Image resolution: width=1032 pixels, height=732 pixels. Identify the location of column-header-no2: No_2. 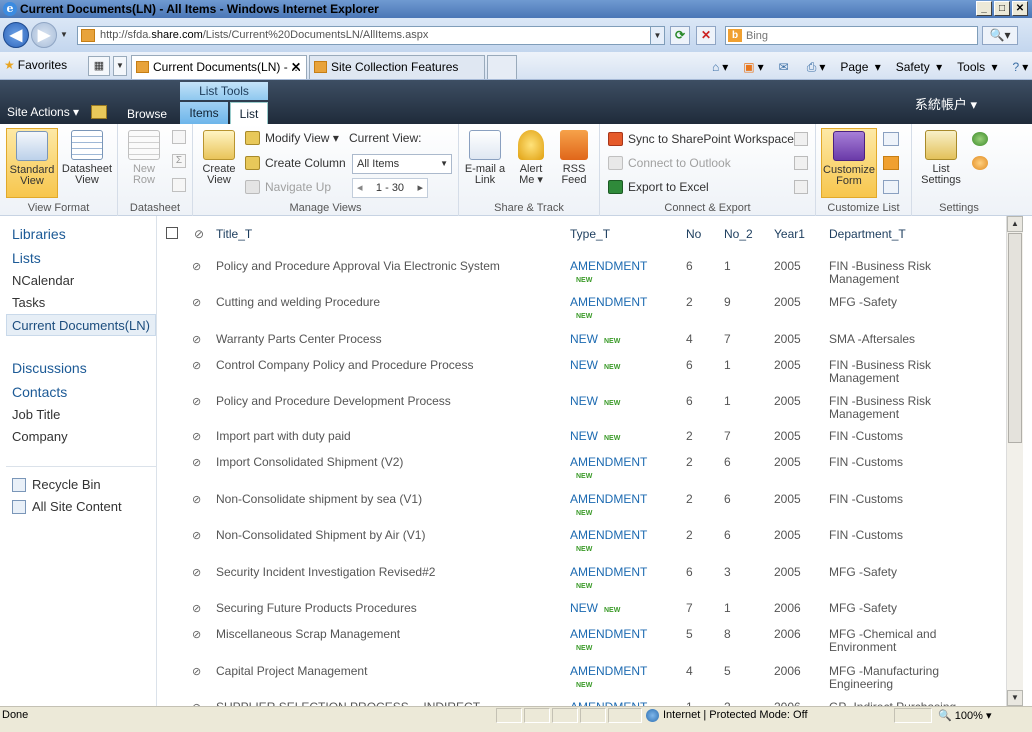
(738, 234).